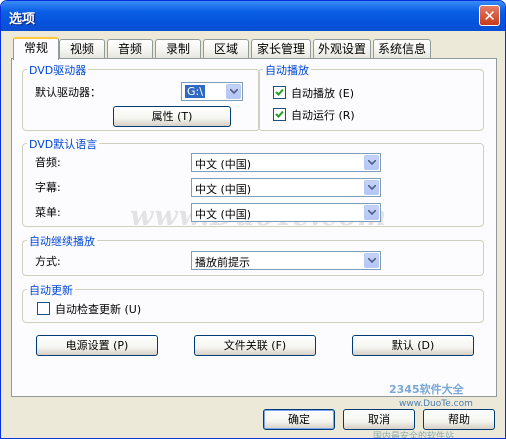  I want to click on menu-language-value: 中文 (中国), so click(223, 214).